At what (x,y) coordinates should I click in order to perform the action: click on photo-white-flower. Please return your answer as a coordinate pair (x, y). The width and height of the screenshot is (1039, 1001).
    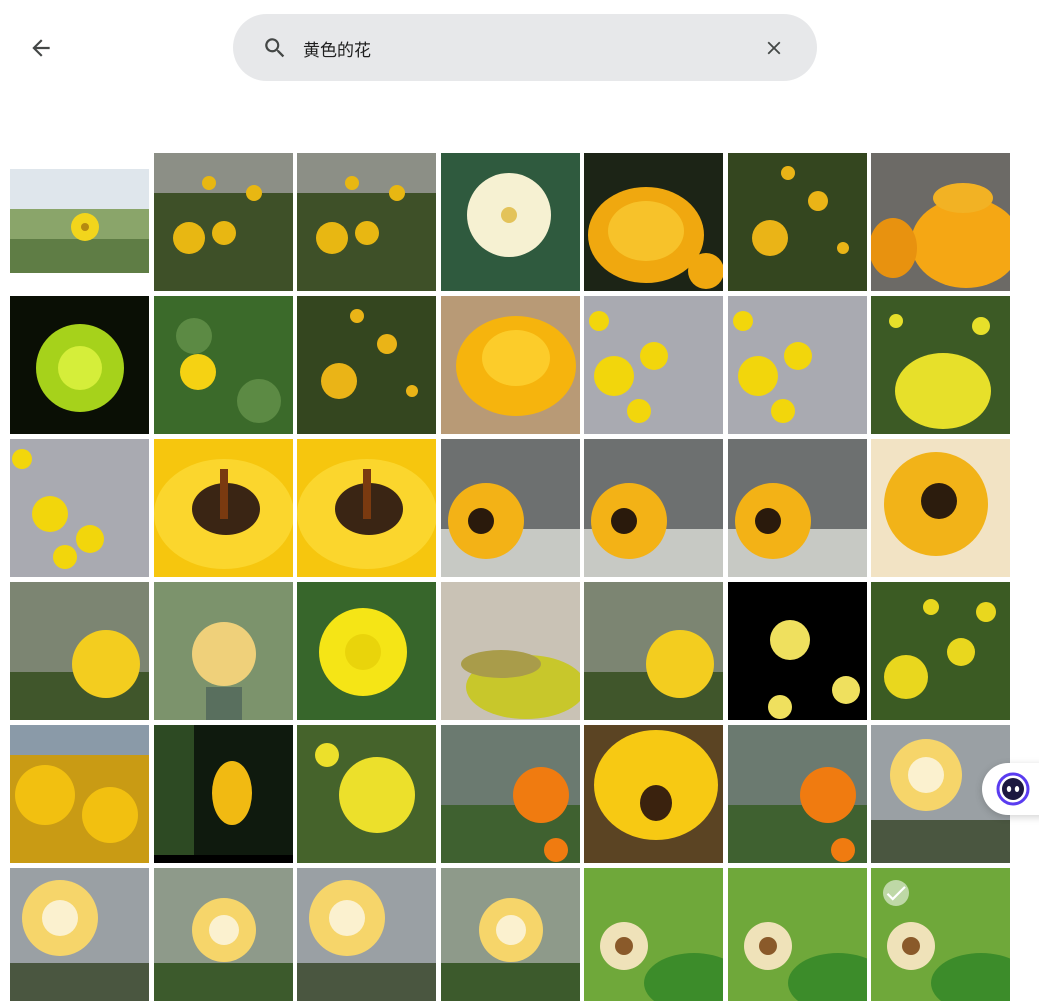
    Looking at the image, I should click on (510, 222).